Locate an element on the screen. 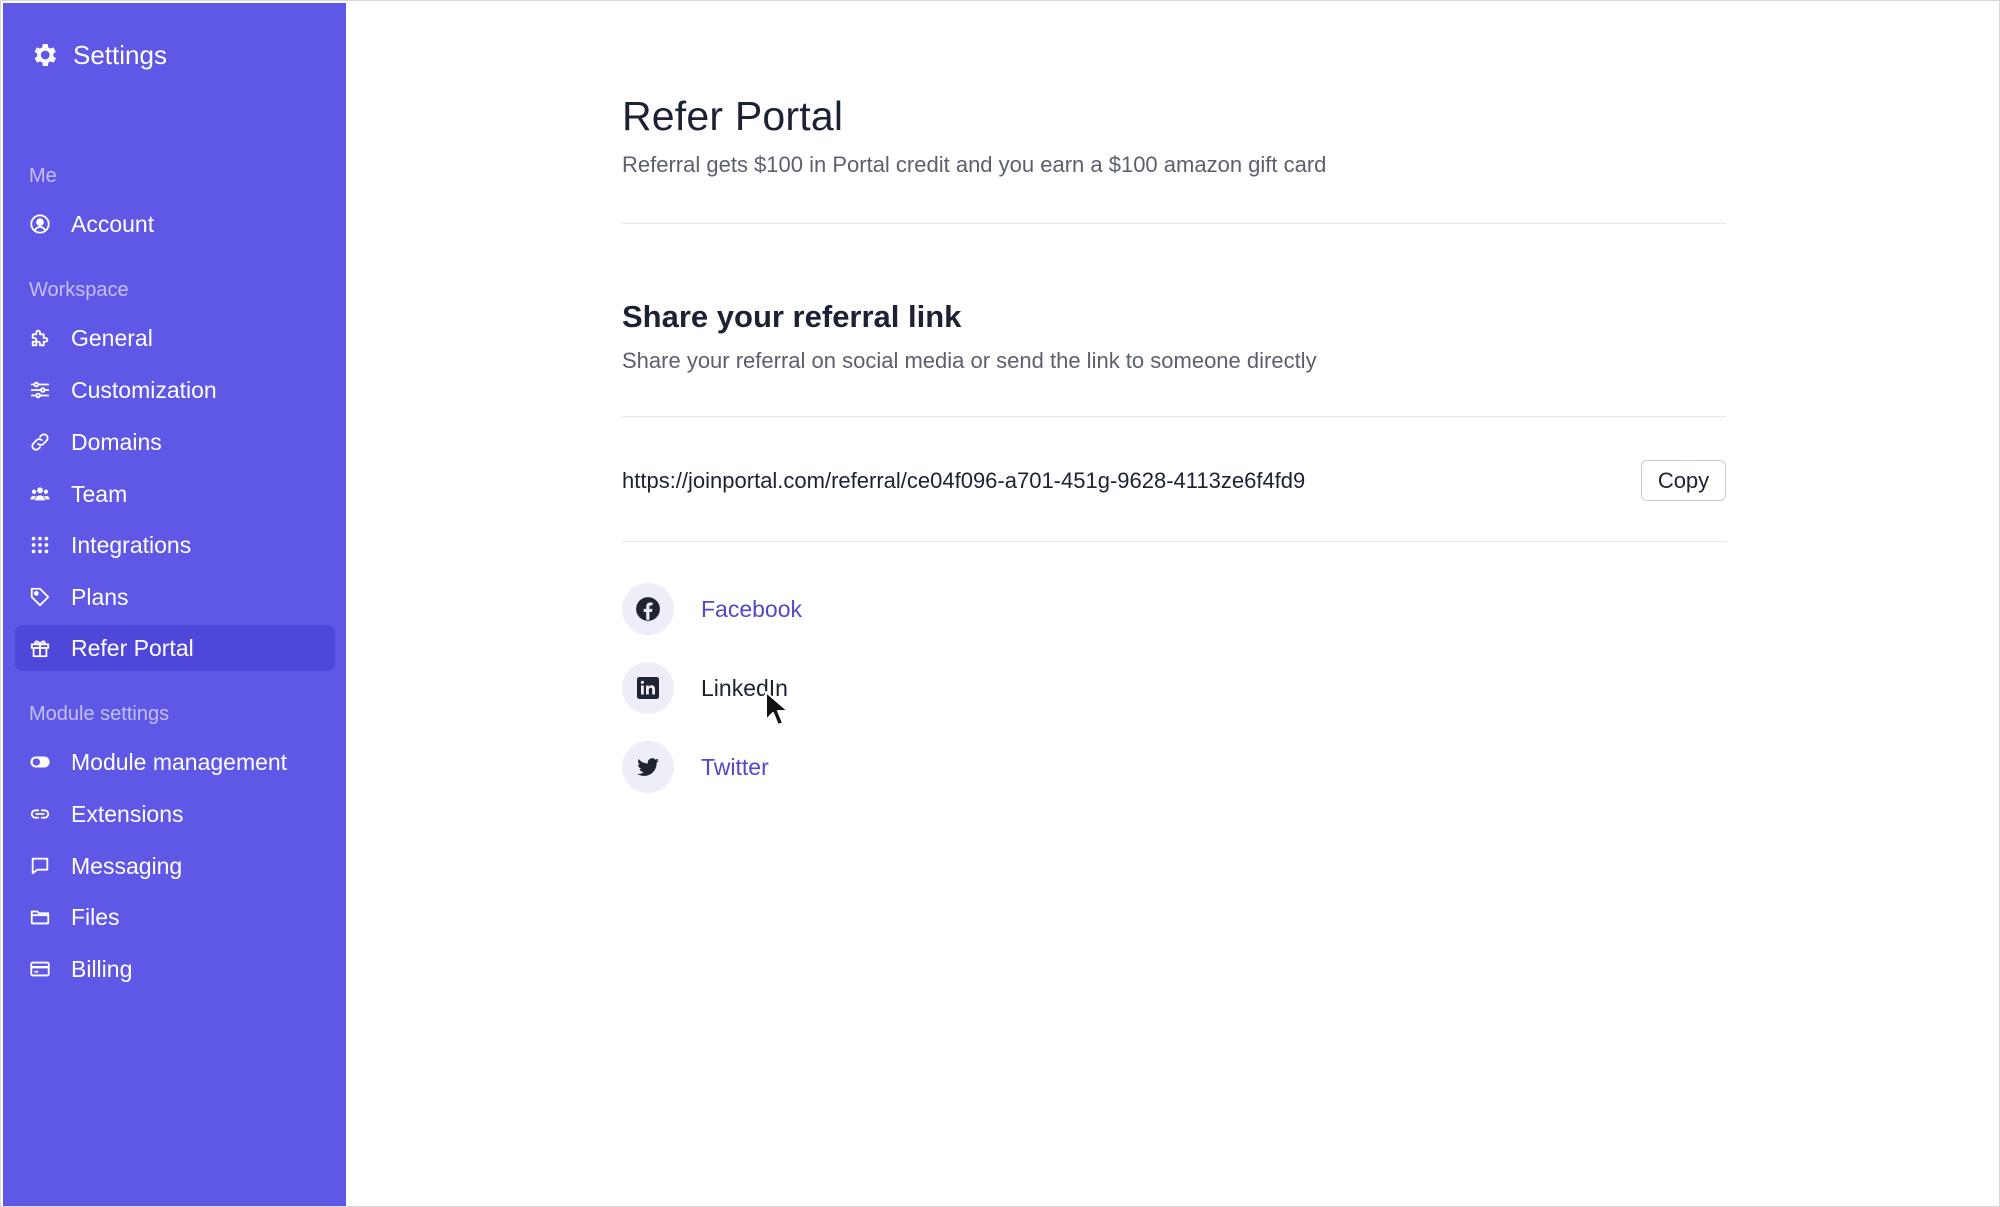 Image resolution: width=2000 pixels, height=1207 pixels. sidebar-item-messaging: Messaging is located at coordinates (175, 866).